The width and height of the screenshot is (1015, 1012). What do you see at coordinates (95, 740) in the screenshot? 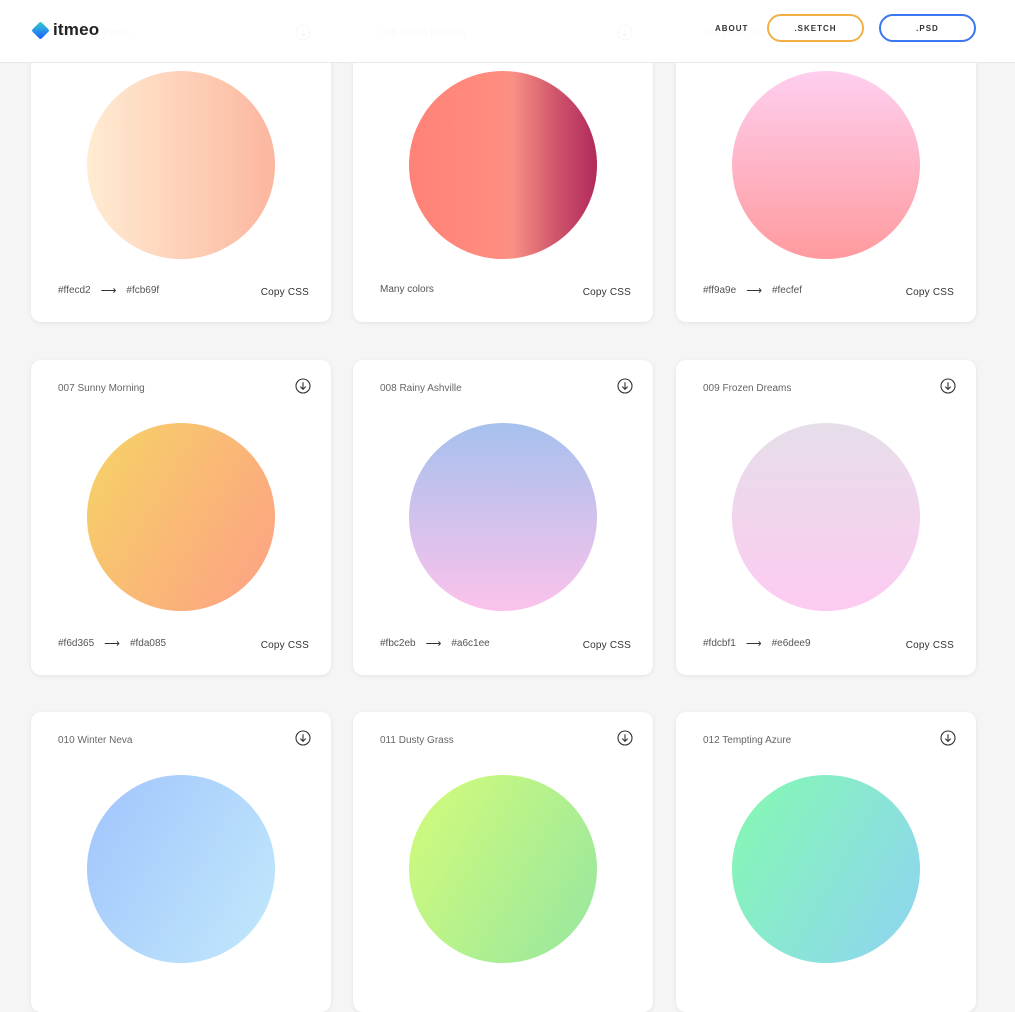
I see `card-title: 010 Winter Neva` at bounding box center [95, 740].